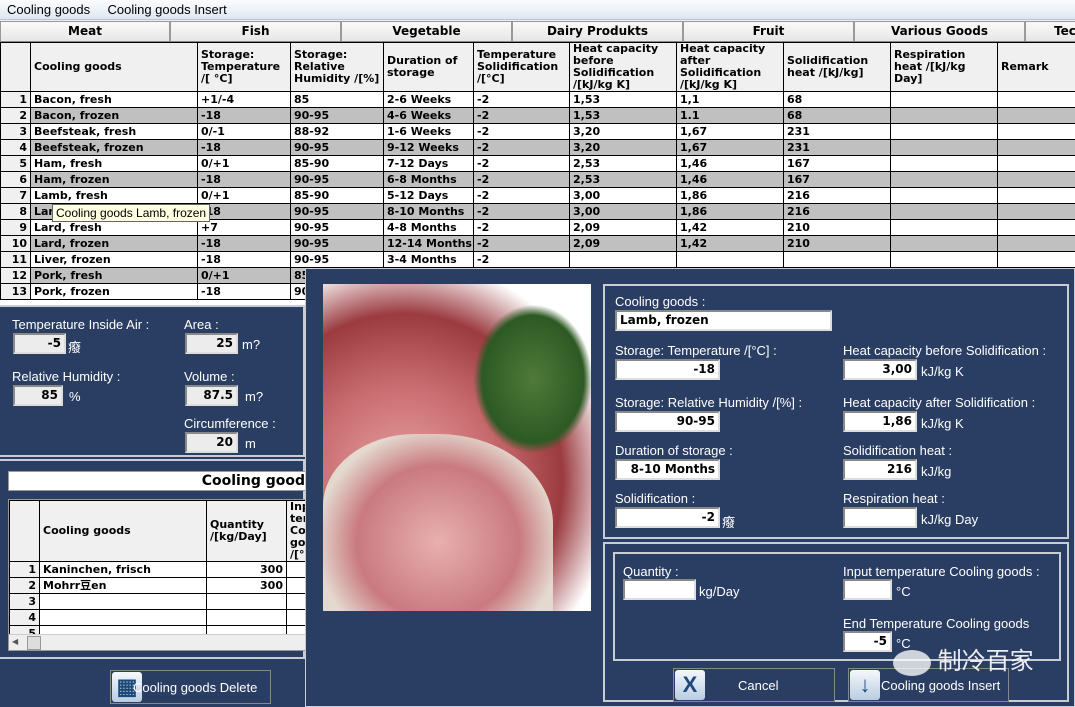 The height and width of the screenshot is (707, 1075). I want to click on table-row: 3, so click(158, 601).